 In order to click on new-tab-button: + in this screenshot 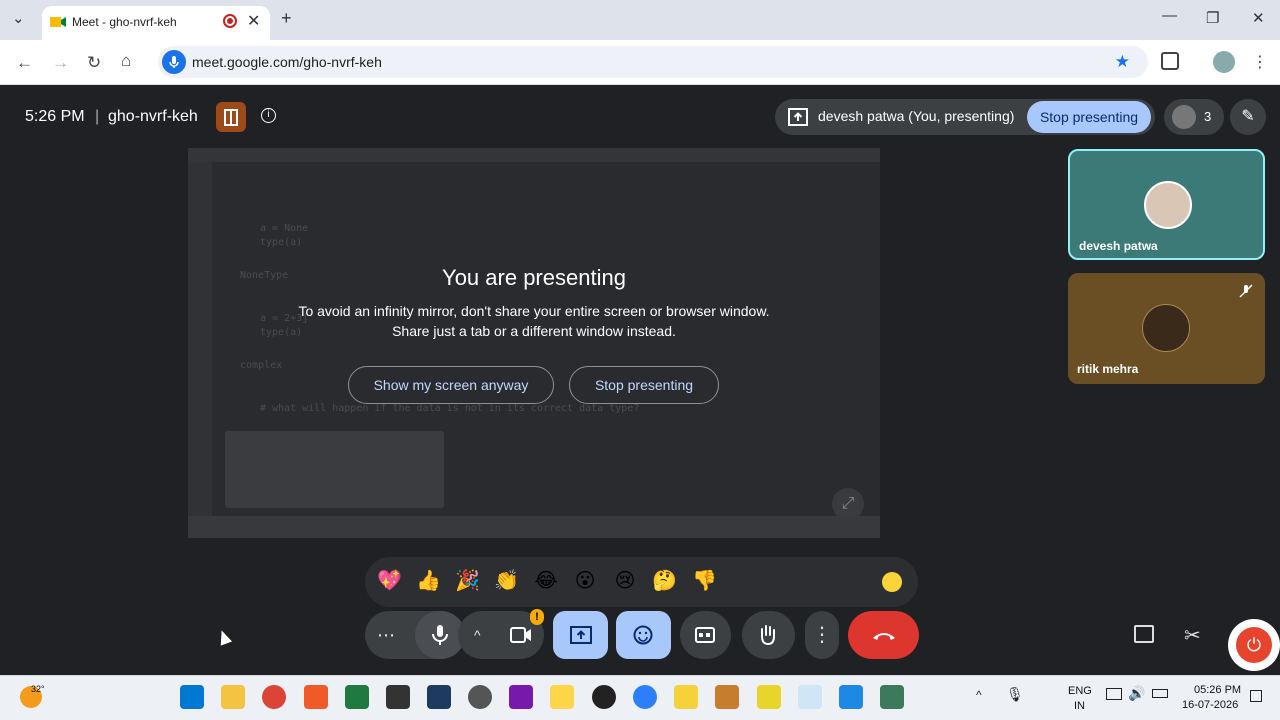, I will do `click(286, 18)`.